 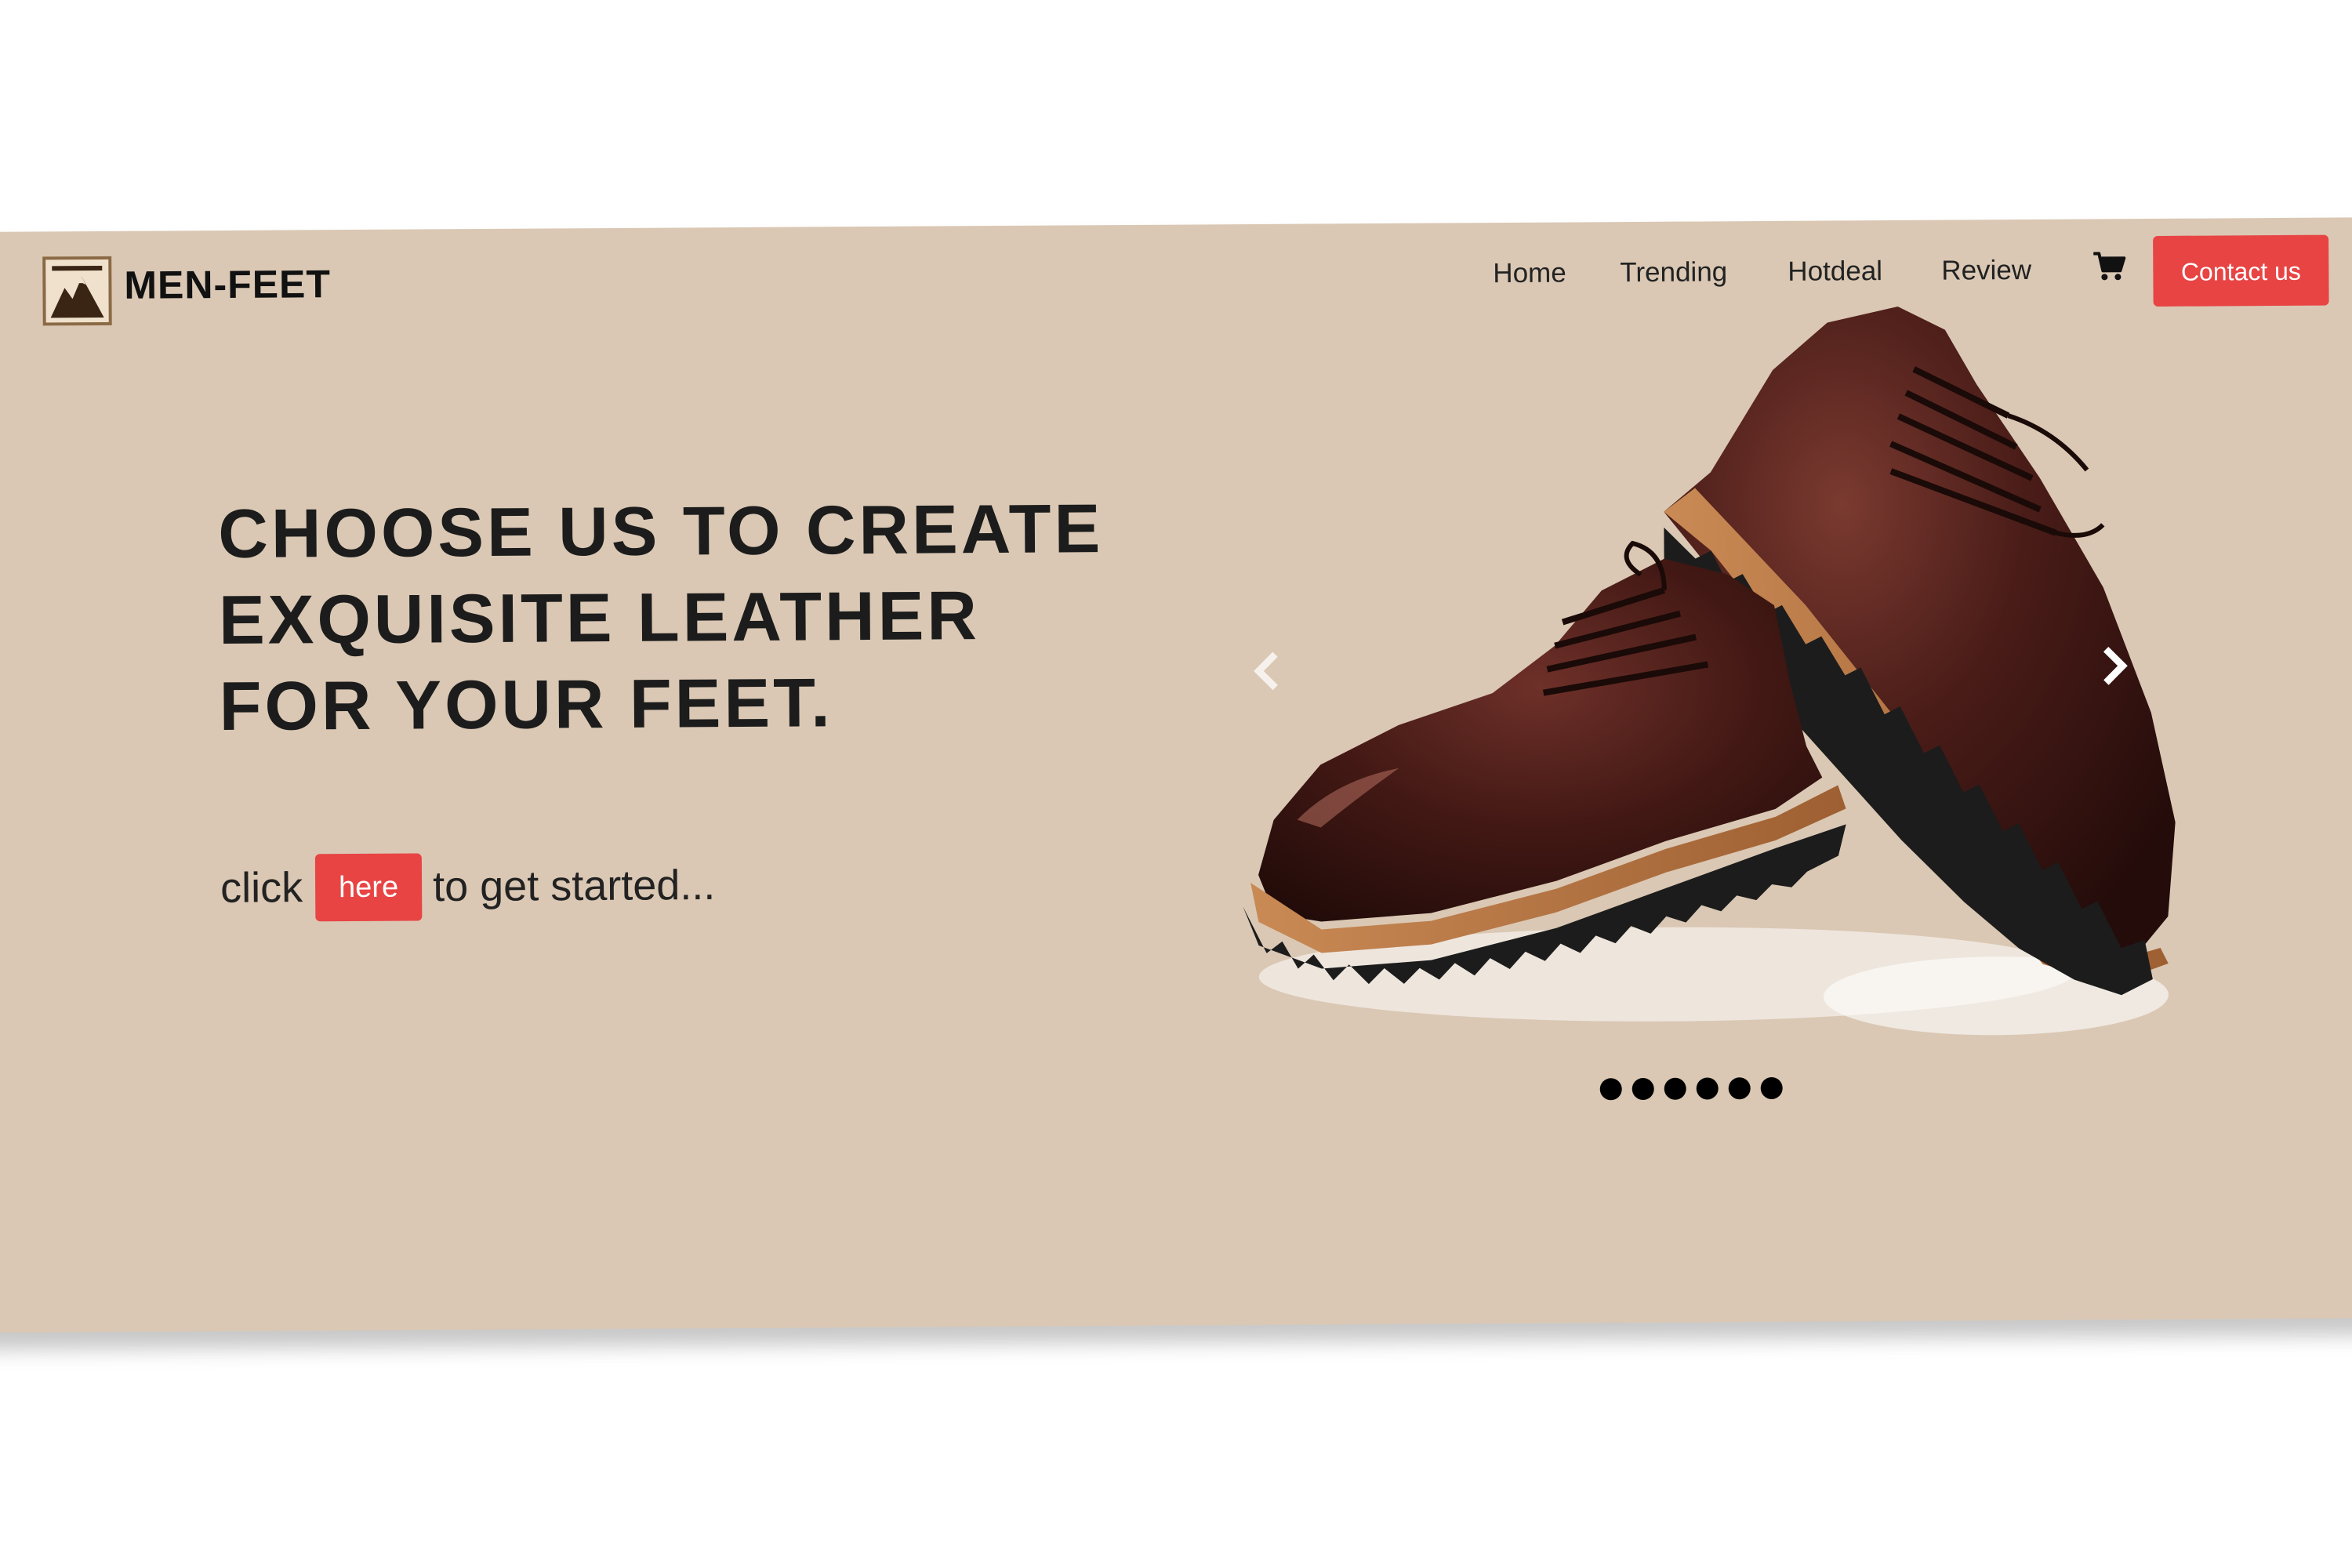 I want to click on chevron-left-icon, so click(x=1265, y=671).